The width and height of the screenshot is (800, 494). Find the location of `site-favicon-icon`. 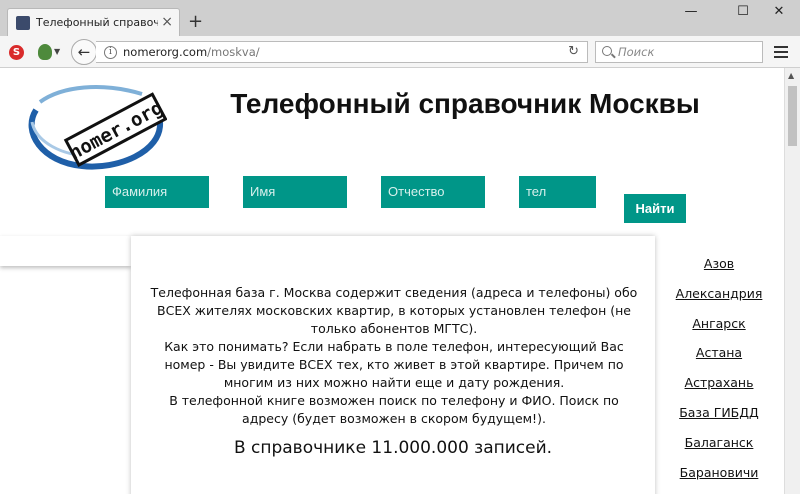

site-favicon-icon is located at coordinates (23, 22).